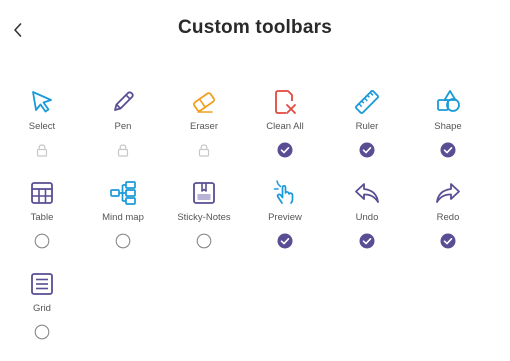 This screenshot has width=510, height=361. What do you see at coordinates (367, 126) in the screenshot?
I see `tool-label: Ruler` at bounding box center [367, 126].